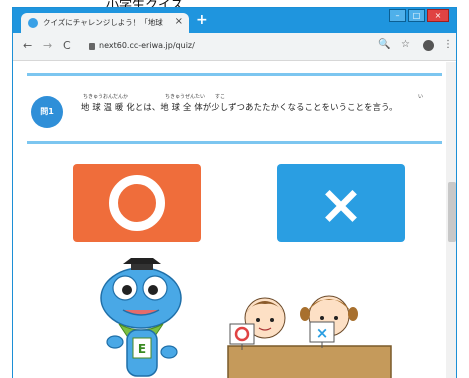 Image resolution: width=469 pixels, height=378 pixels. I want to click on forward-icon: →, so click(47, 46).